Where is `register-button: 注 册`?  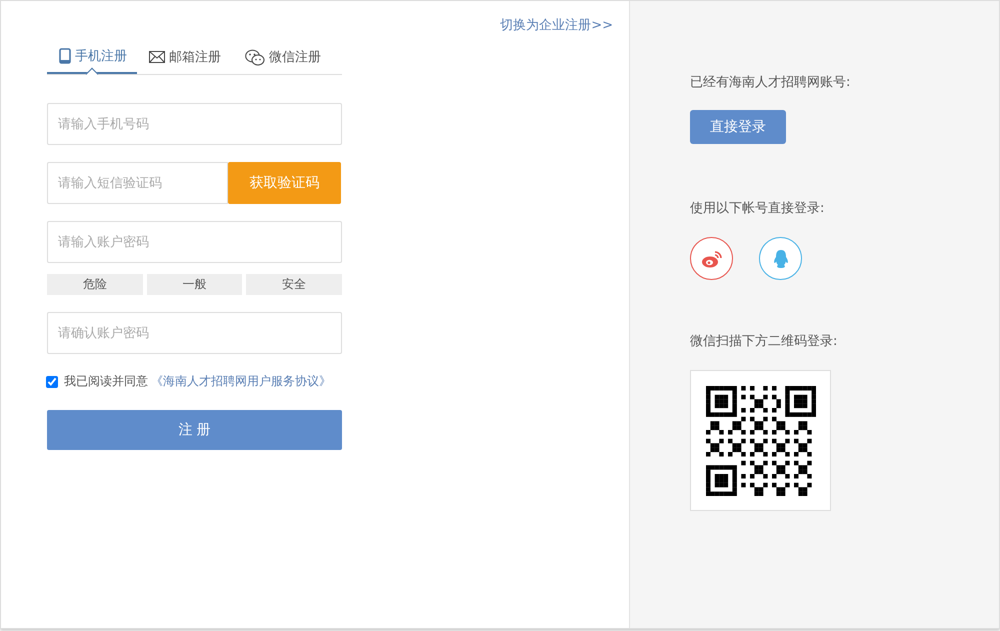 register-button: 注 册 is located at coordinates (194, 430).